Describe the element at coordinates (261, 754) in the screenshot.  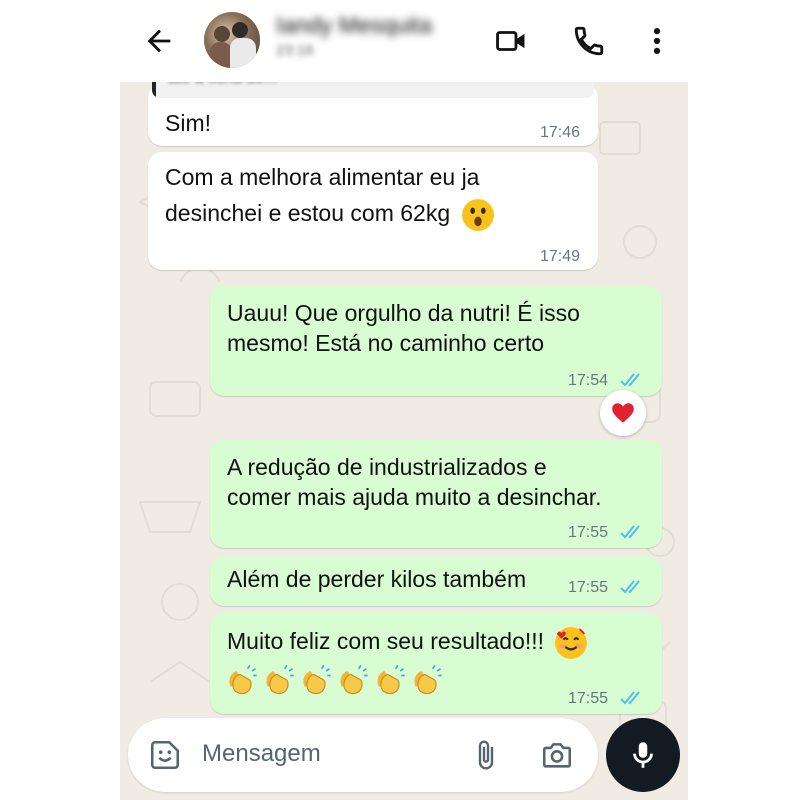
I see `message-input: Mensagem` at that location.